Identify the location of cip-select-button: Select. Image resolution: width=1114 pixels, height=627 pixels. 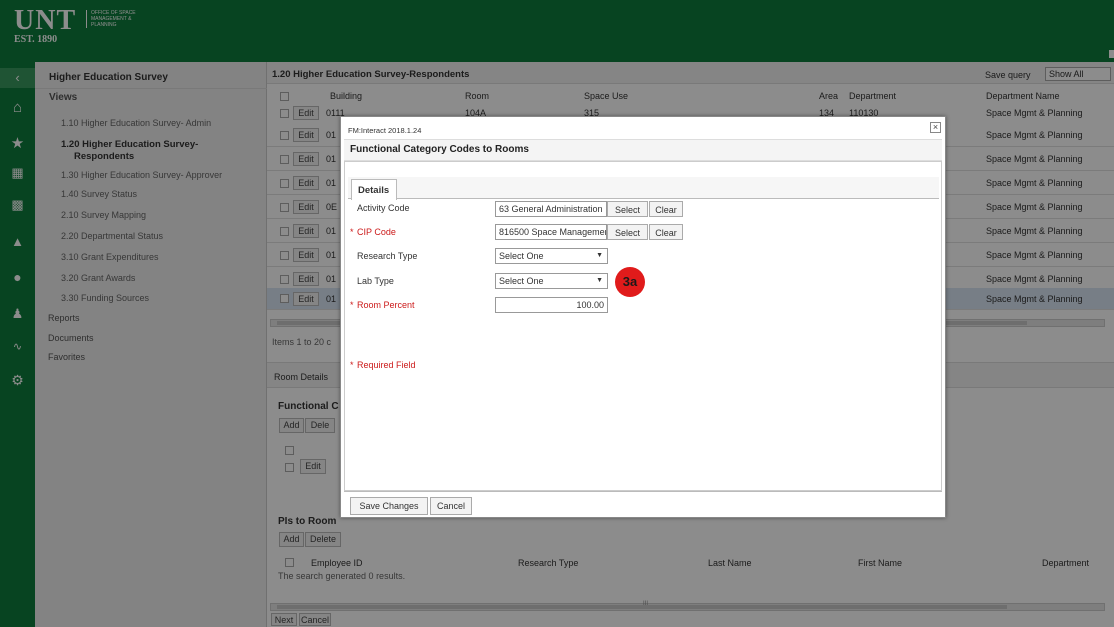
(627, 232).